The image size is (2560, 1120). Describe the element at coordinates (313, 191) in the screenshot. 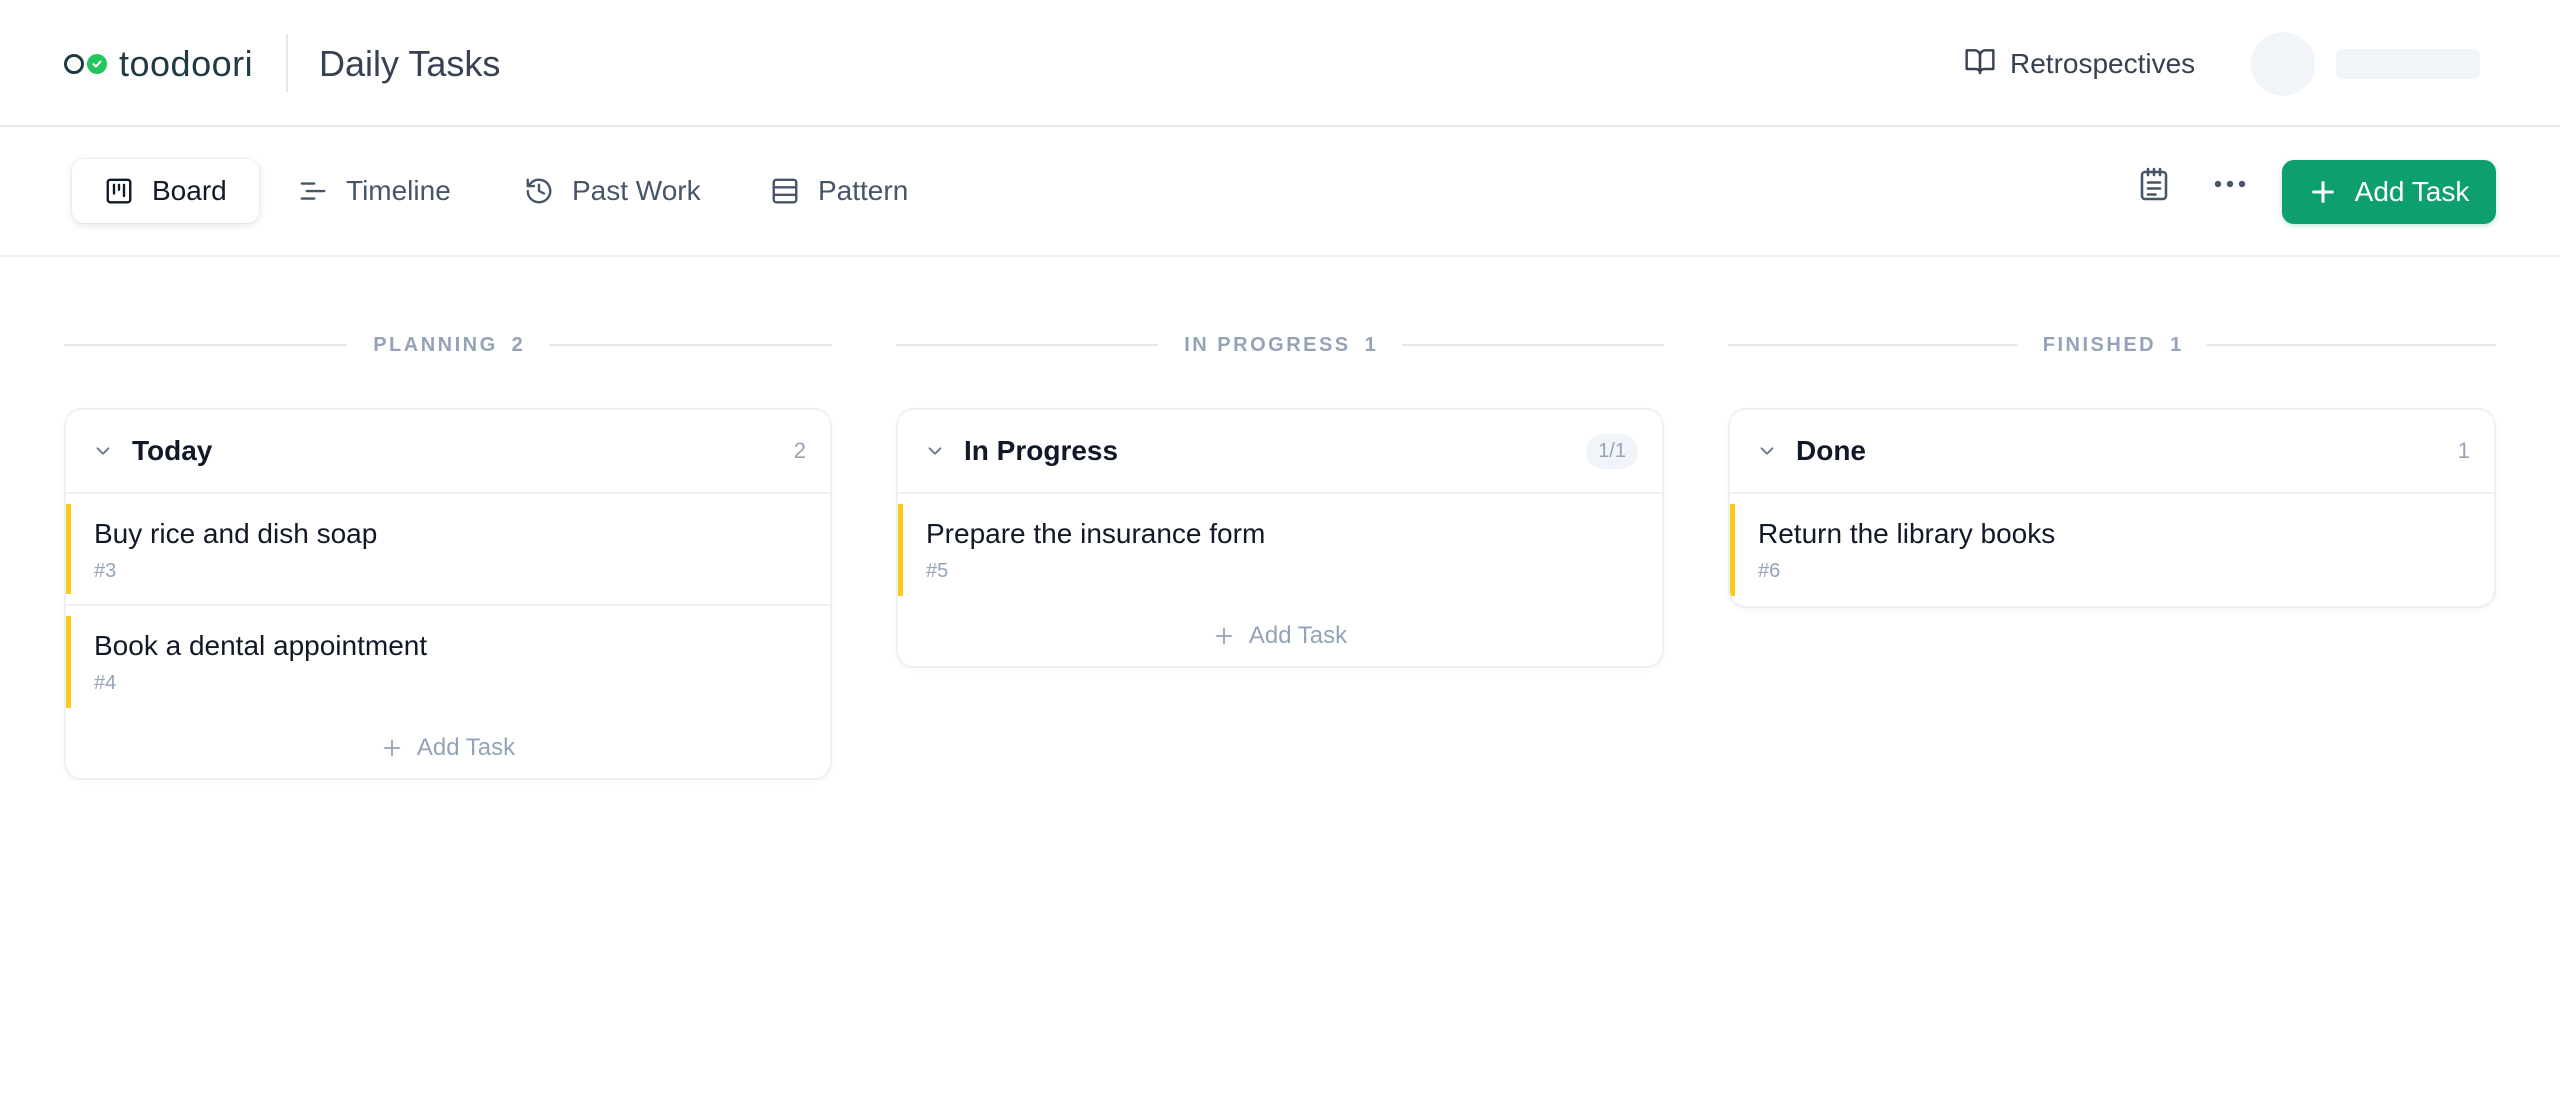

I see `timeline-icon` at that location.